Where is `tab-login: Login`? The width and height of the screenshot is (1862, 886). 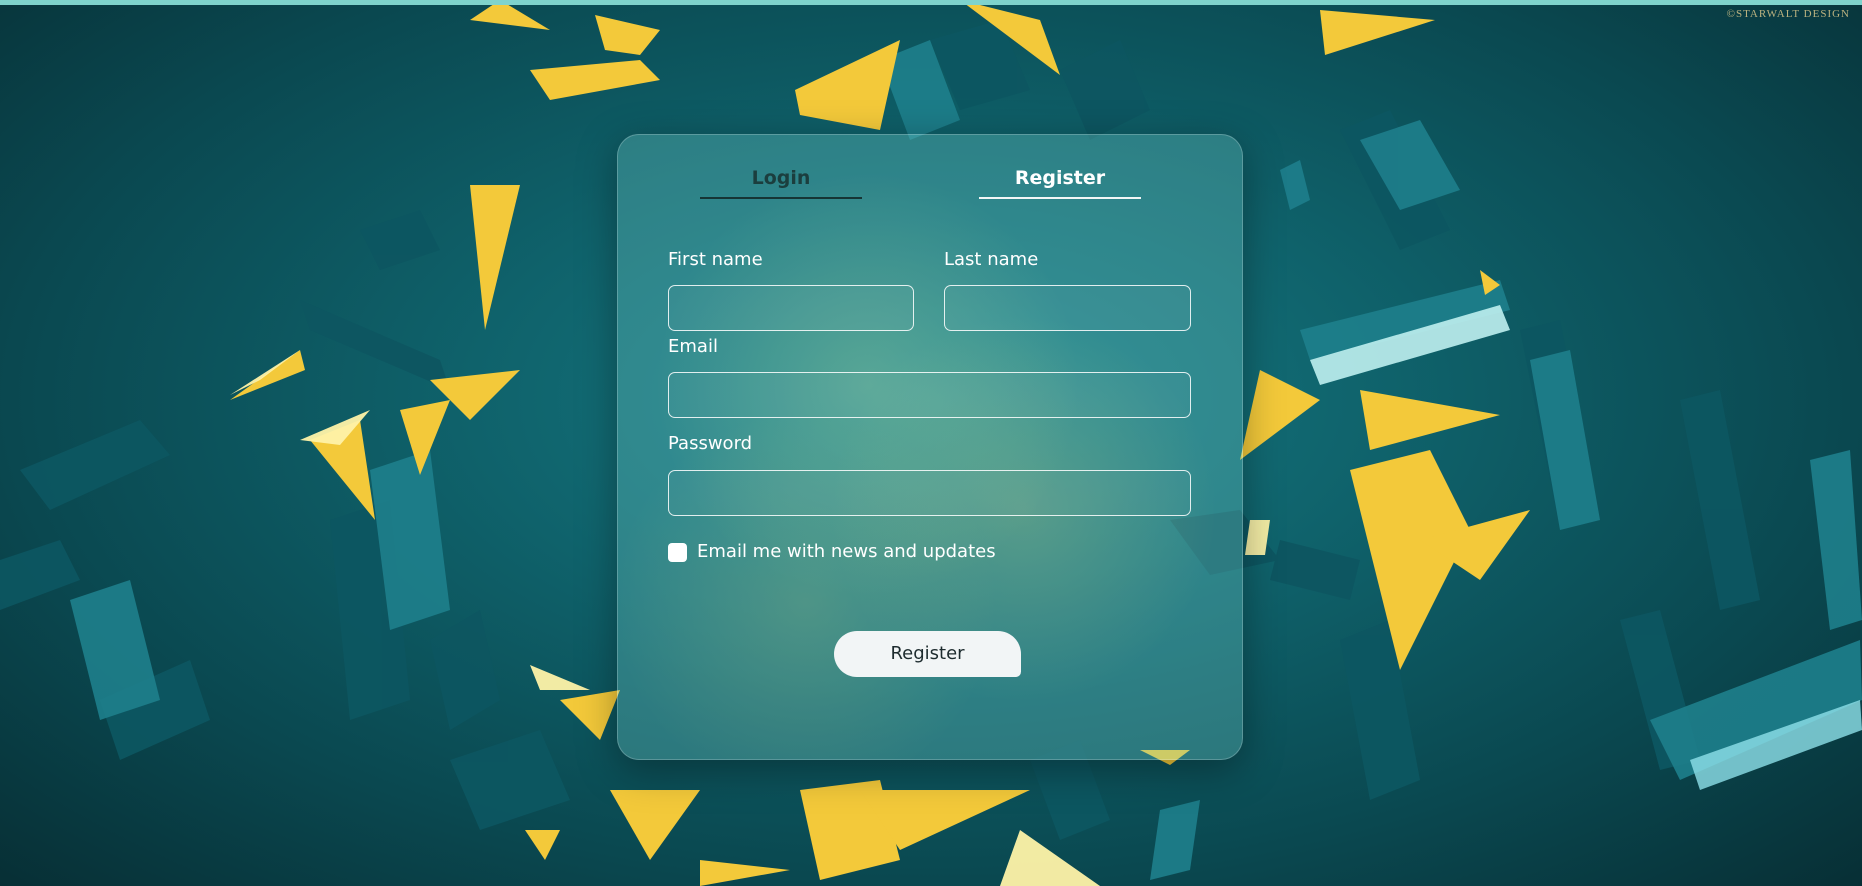
tab-login: Login is located at coordinates (781, 183).